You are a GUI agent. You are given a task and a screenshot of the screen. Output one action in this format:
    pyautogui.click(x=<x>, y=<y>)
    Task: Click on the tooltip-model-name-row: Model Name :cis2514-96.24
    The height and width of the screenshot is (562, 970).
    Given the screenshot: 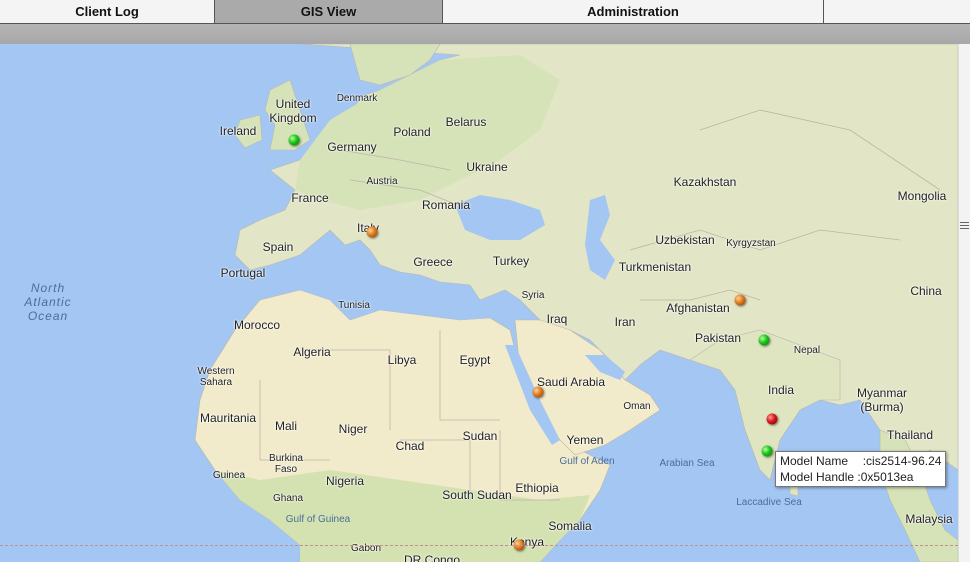 What is the action you would take?
    pyautogui.click(x=860, y=461)
    